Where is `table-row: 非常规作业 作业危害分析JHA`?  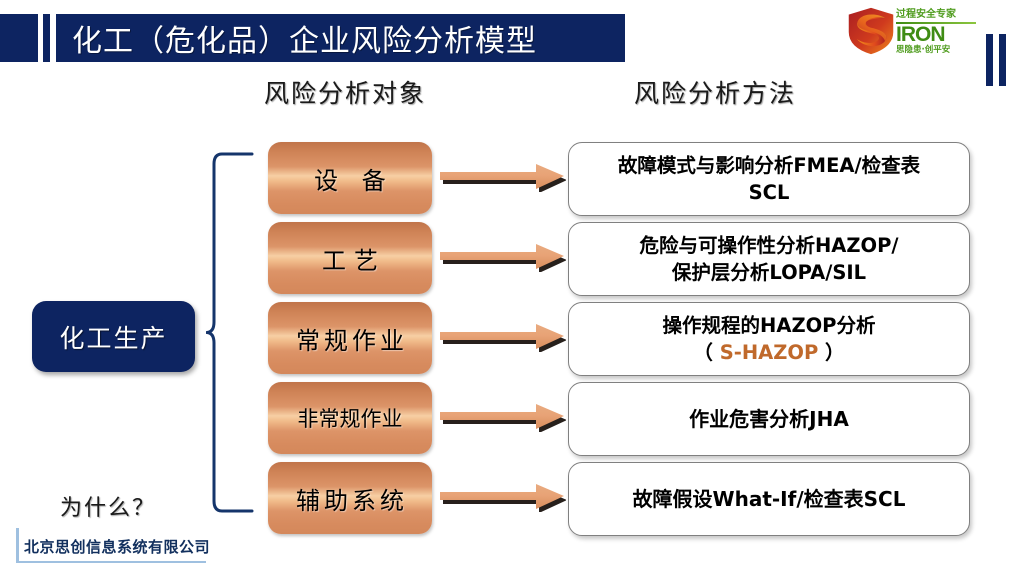 table-row: 非常规作业 作业危害分析JHA is located at coordinates (623, 419).